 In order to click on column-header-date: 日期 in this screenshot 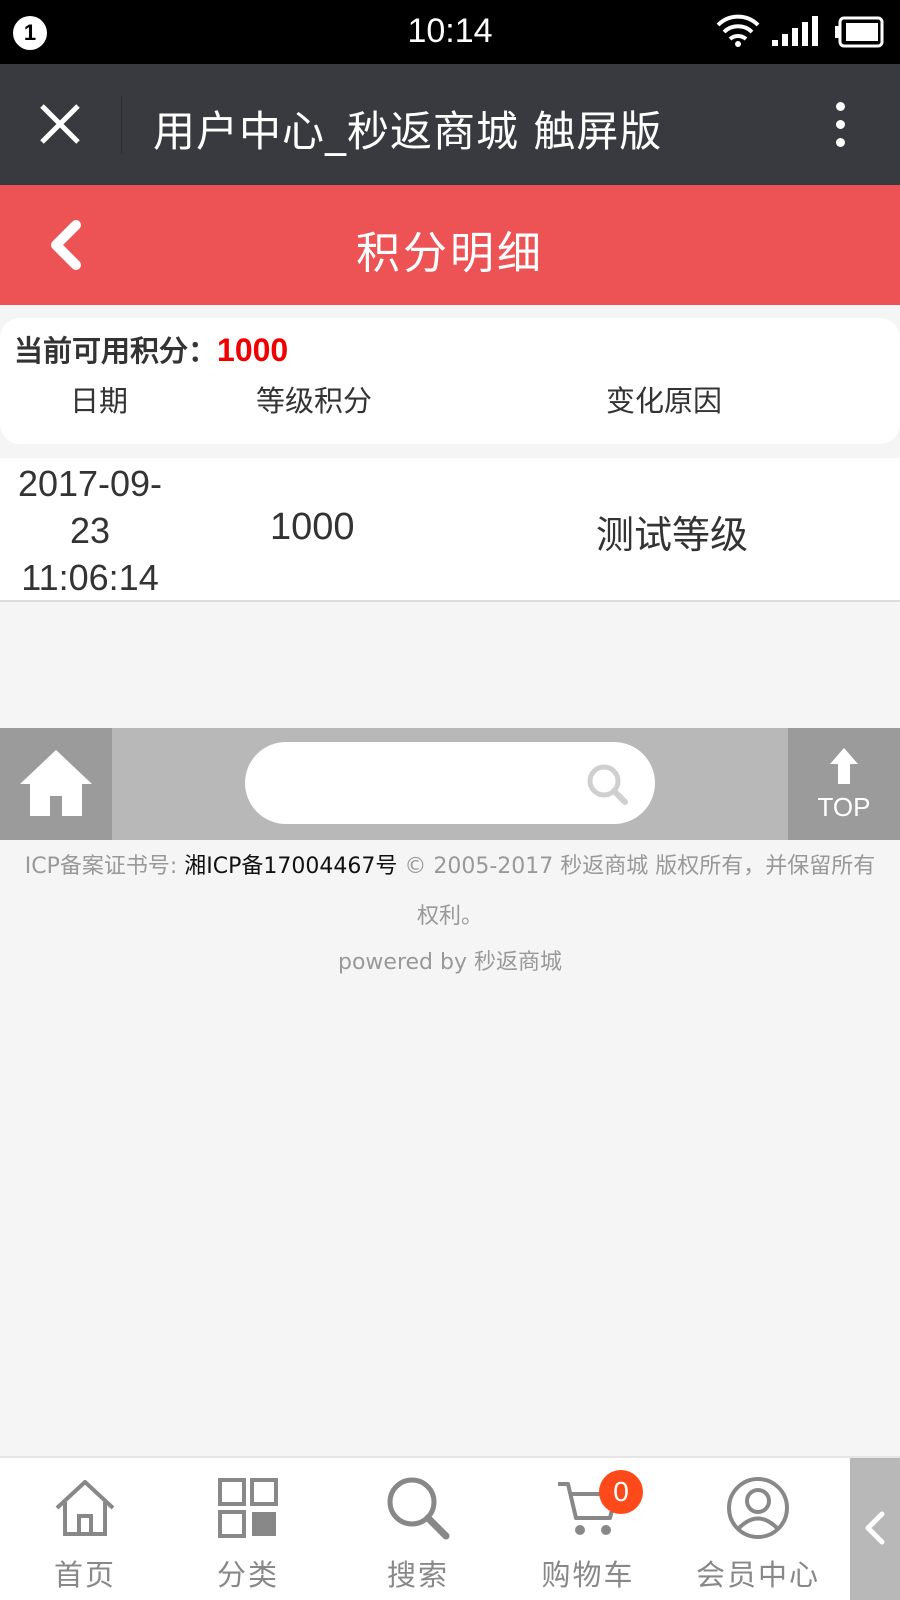, I will do `click(99, 401)`.